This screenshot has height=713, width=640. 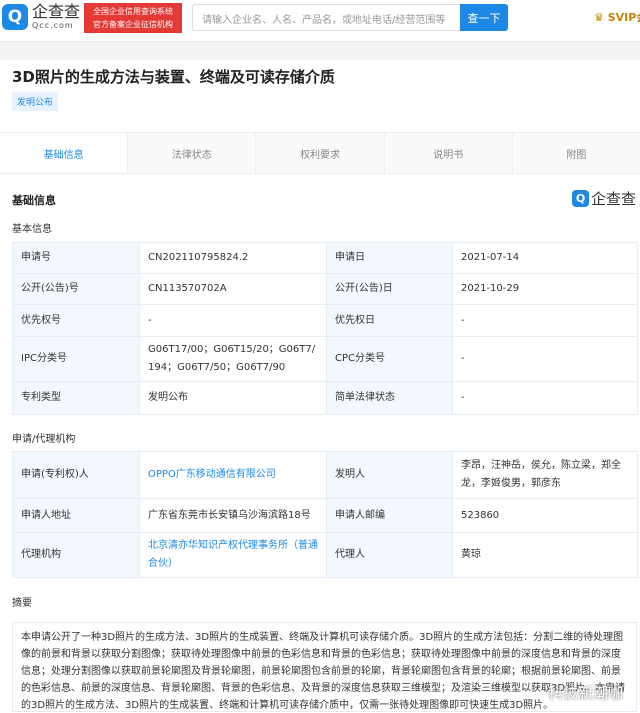 What do you see at coordinates (76, 398) in the screenshot?
I see `field-label: 专利类型` at bounding box center [76, 398].